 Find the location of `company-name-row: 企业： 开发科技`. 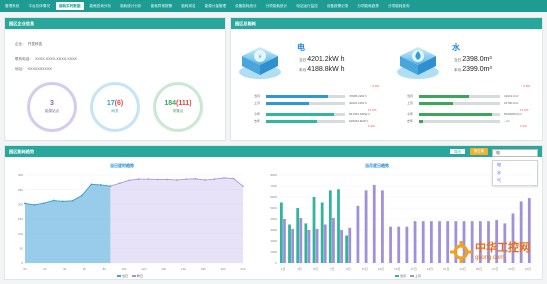

company-name-row: 企业： 开发科技 is located at coordinates (28, 44).